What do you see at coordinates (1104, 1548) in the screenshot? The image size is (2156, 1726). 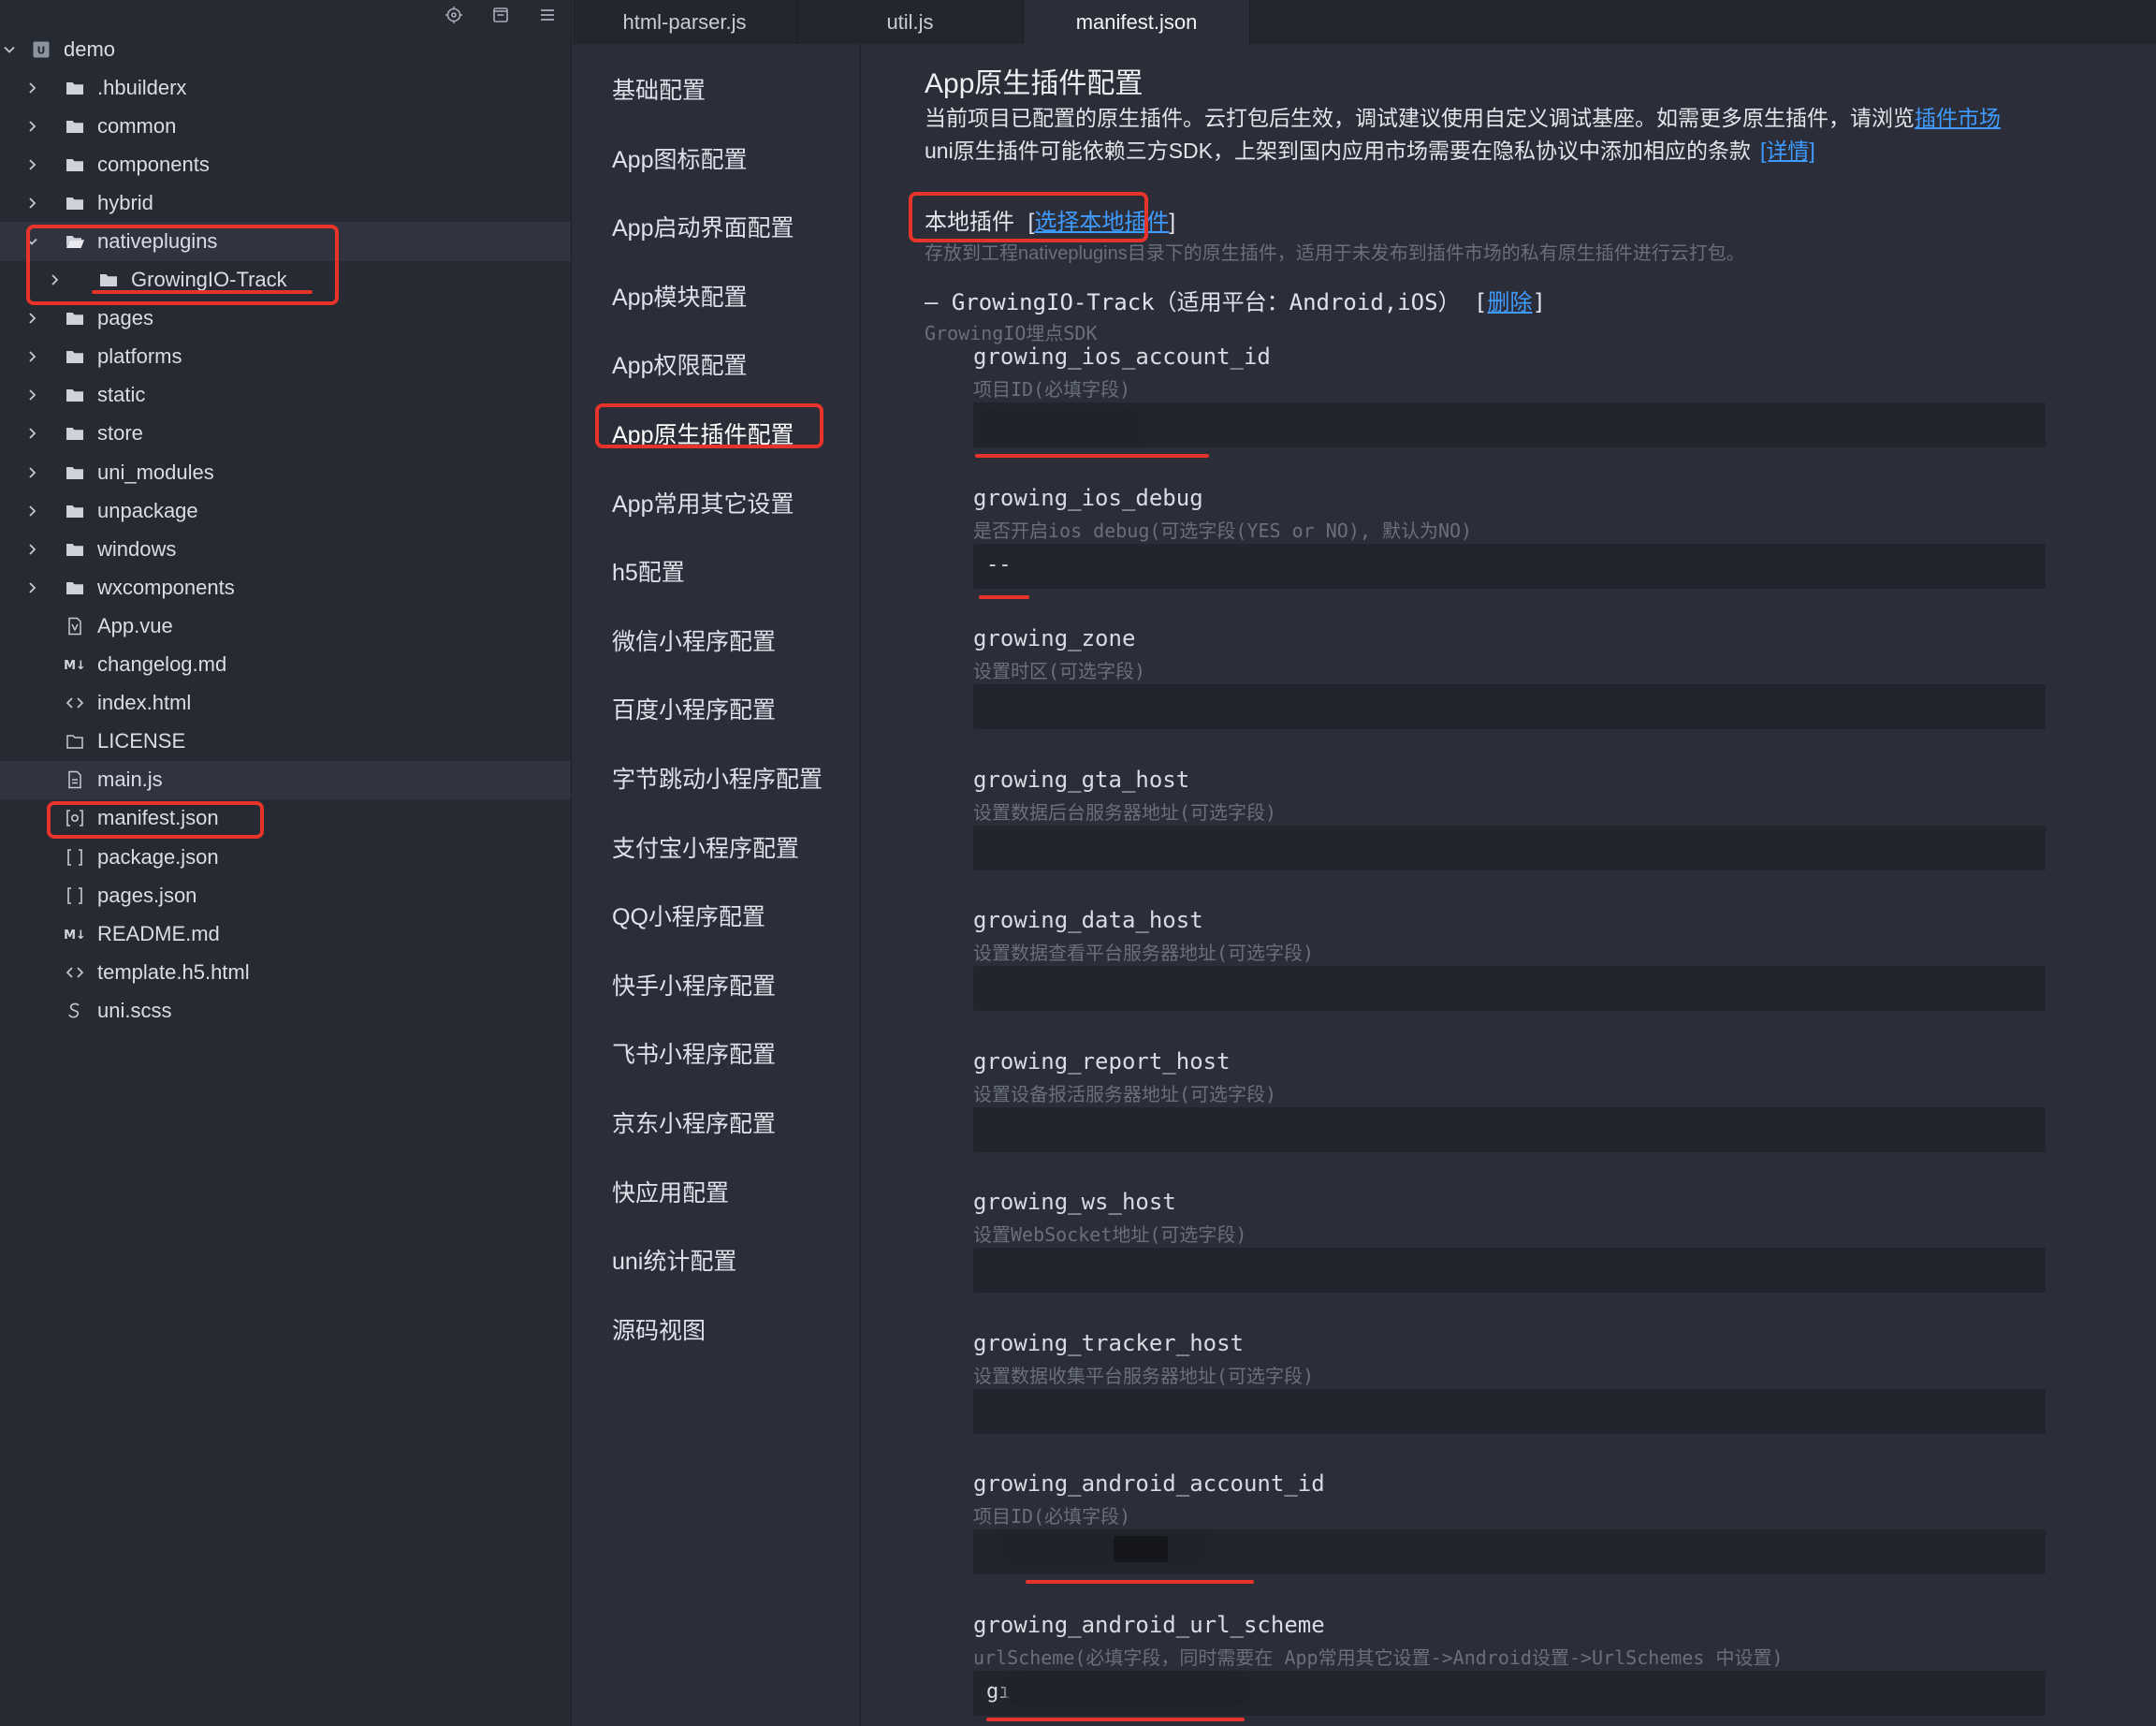 I see `redacted-value` at bounding box center [1104, 1548].